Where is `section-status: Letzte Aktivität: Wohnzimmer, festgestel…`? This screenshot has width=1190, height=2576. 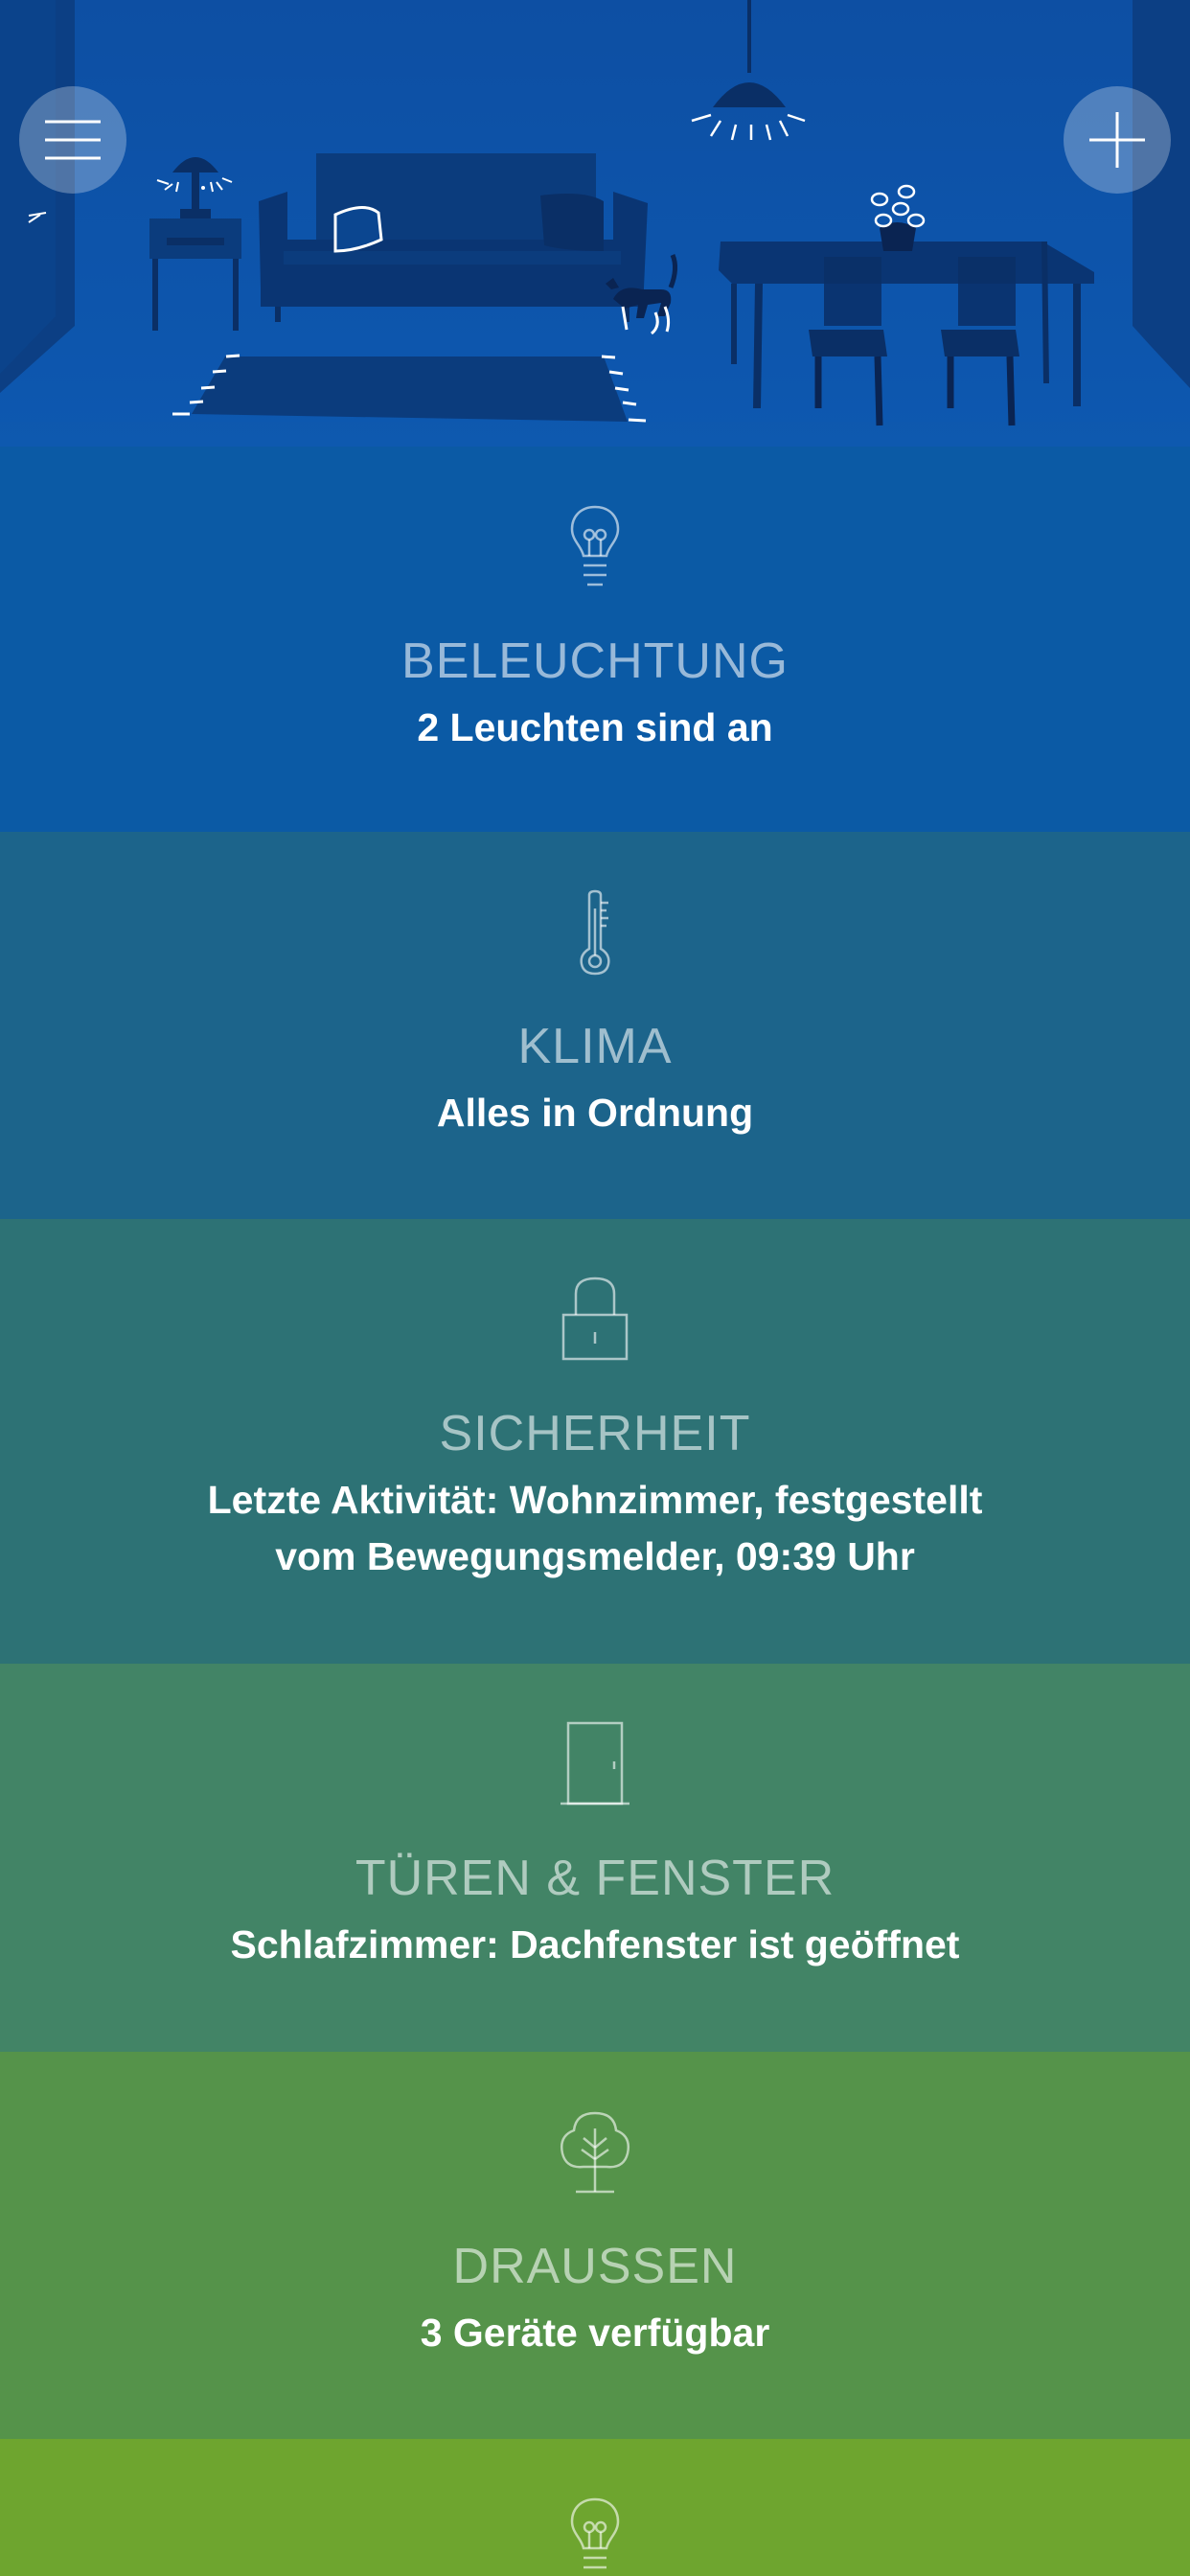
section-status: Letzte Aktivität: Wohnzimmer, festgestel… is located at coordinates (595, 1528).